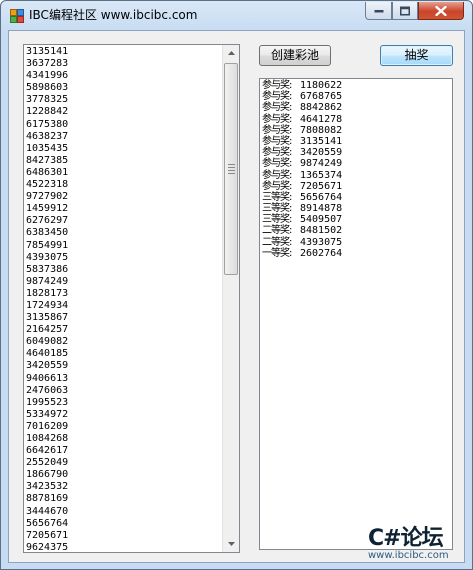  I want to click on result-line: 参与奖: 4641278, so click(302, 119).